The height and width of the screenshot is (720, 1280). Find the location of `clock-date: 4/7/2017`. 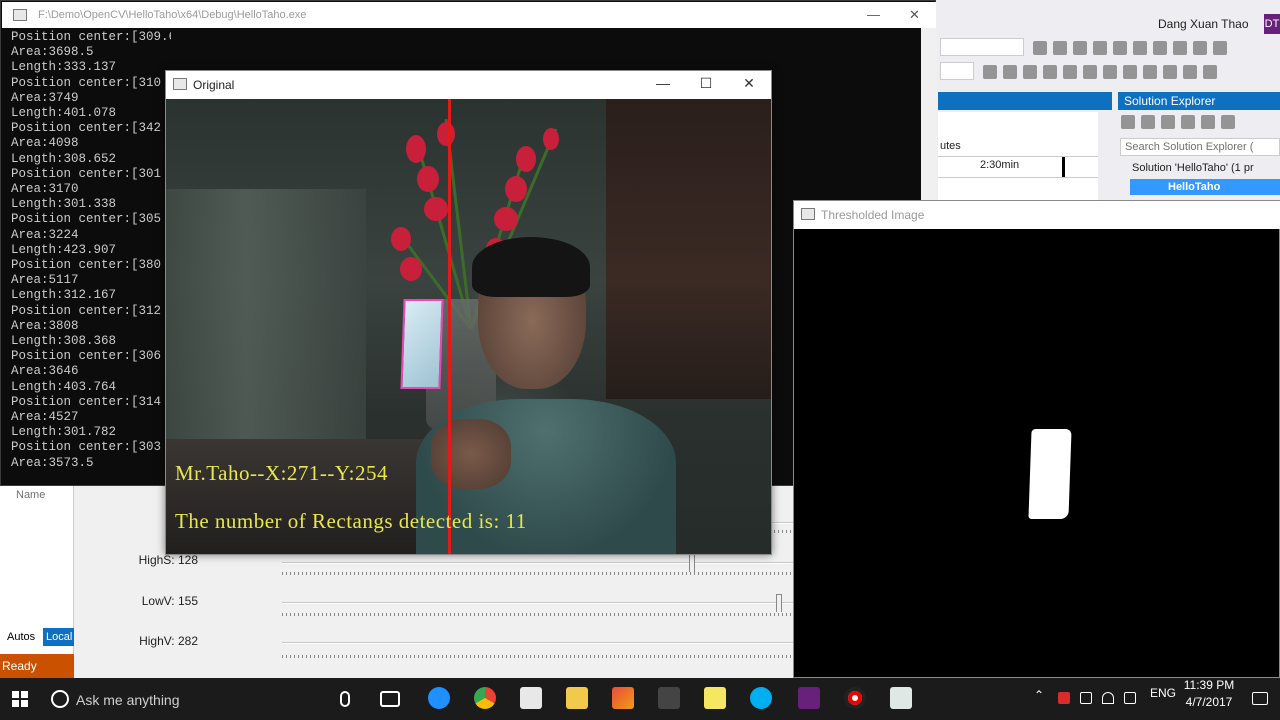

clock-date: 4/7/2017 is located at coordinates (1209, 702).